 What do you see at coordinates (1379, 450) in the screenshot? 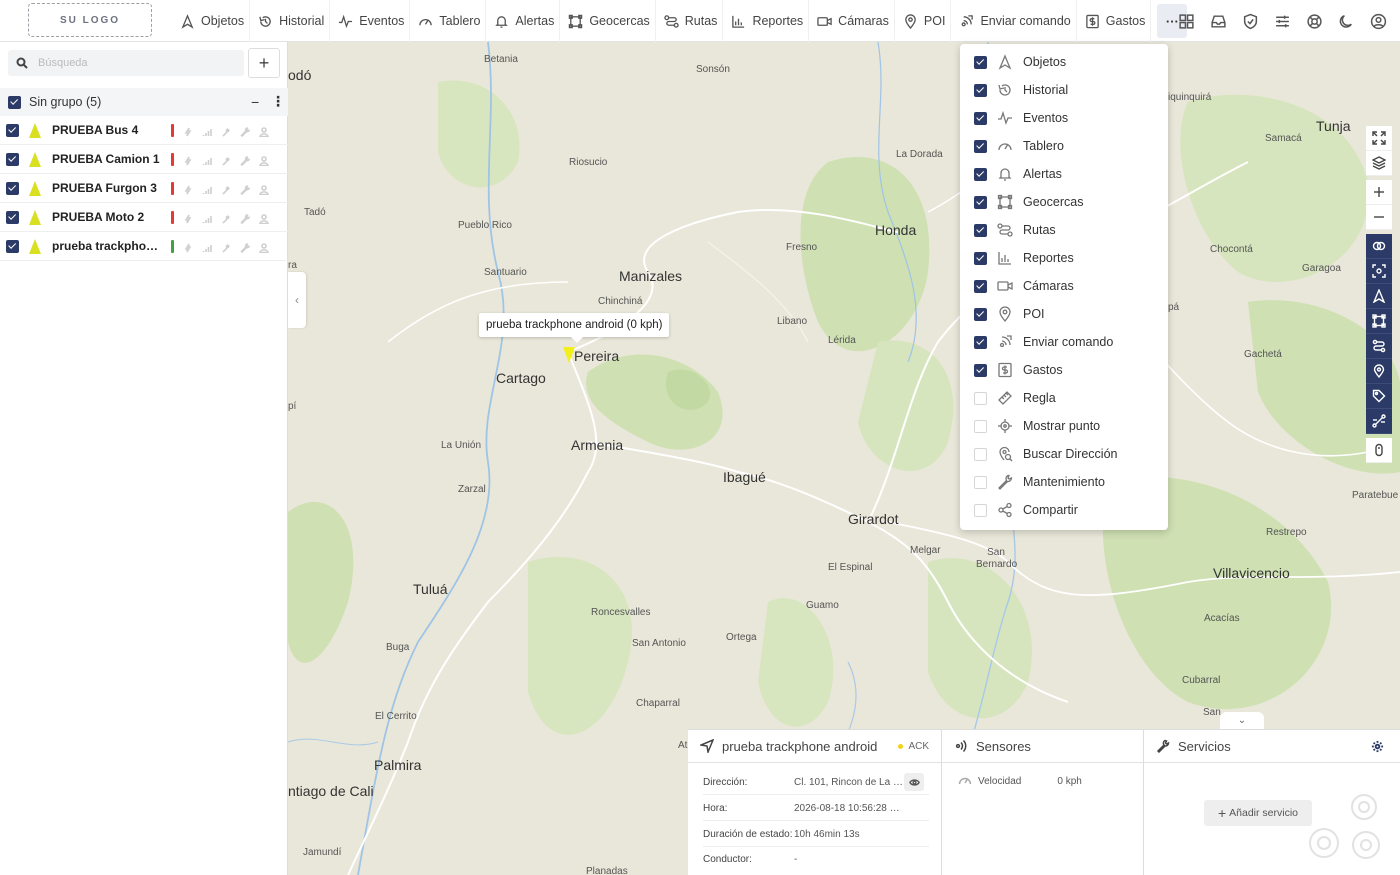
I see `scroll-mouse-button` at bounding box center [1379, 450].